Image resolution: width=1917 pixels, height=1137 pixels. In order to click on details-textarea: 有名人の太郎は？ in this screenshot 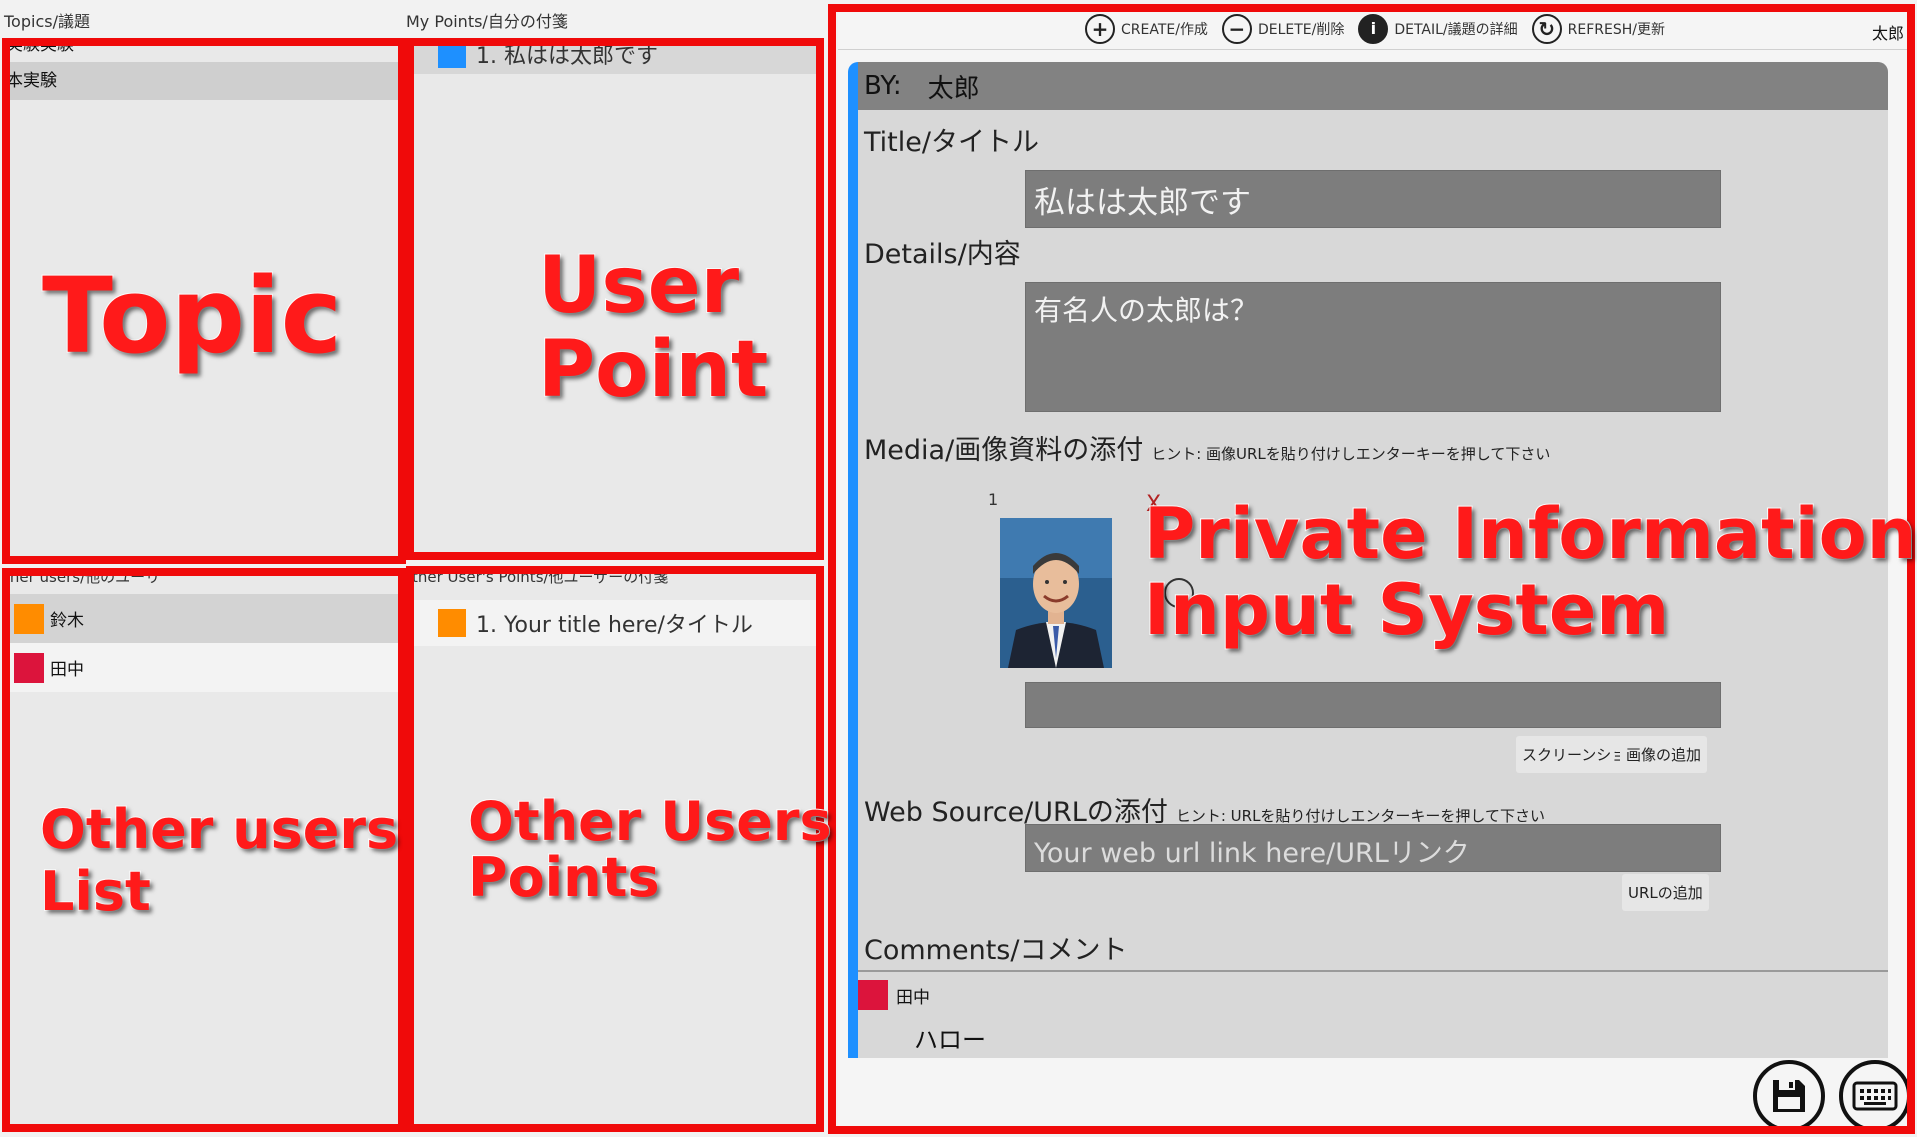, I will do `click(1373, 347)`.